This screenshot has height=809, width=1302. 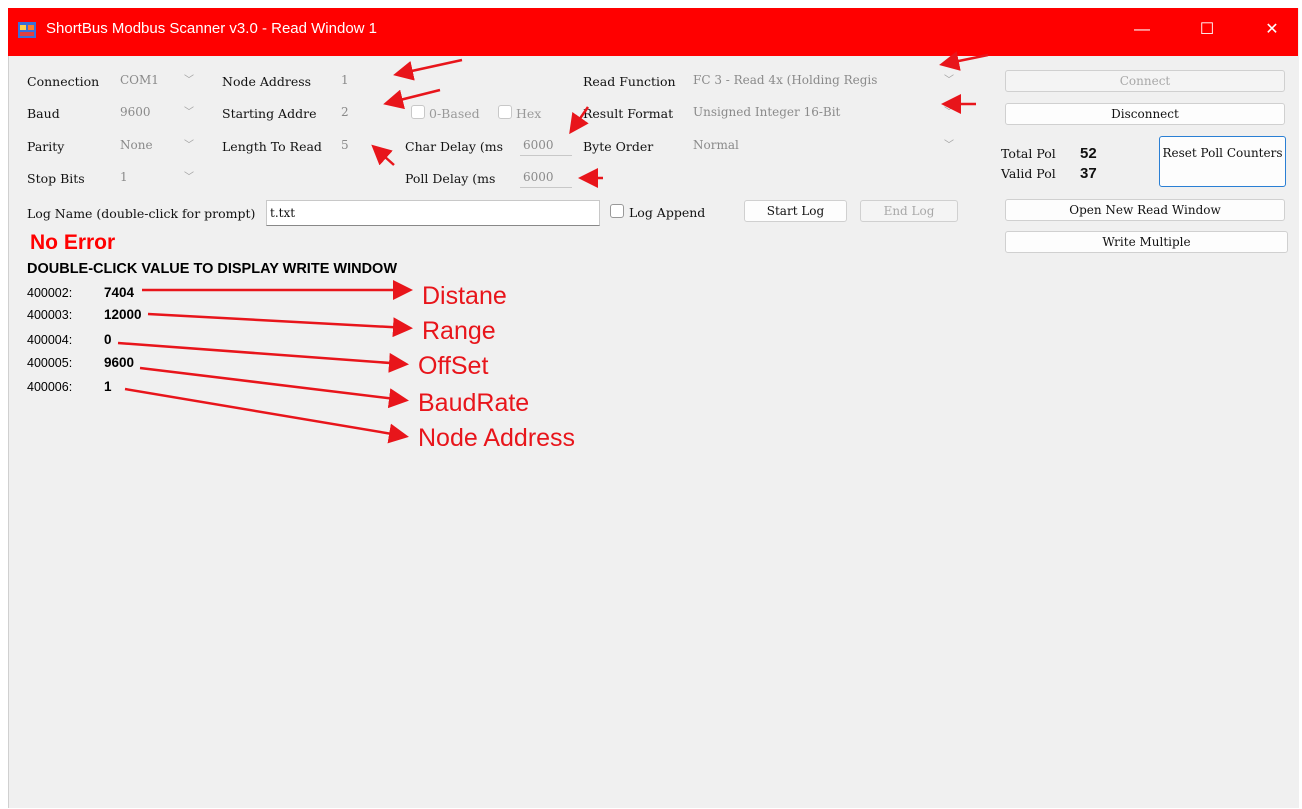 What do you see at coordinates (964, 61) in the screenshot?
I see `arrow-read-function` at bounding box center [964, 61].